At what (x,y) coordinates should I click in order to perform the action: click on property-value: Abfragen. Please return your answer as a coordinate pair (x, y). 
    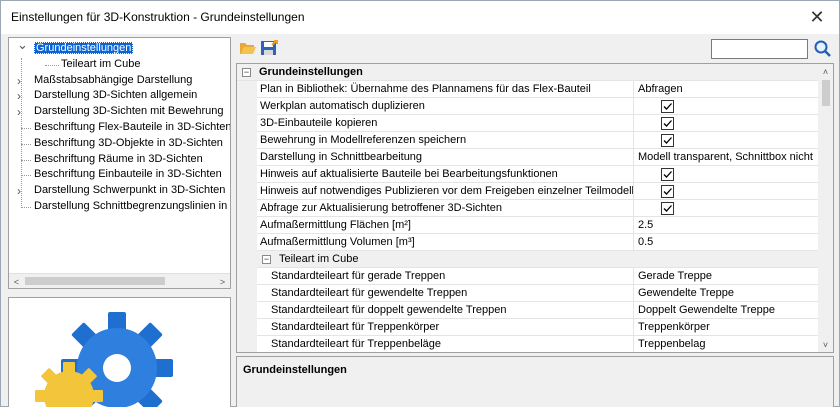
    Looking at the image, I should click on (726, 89).